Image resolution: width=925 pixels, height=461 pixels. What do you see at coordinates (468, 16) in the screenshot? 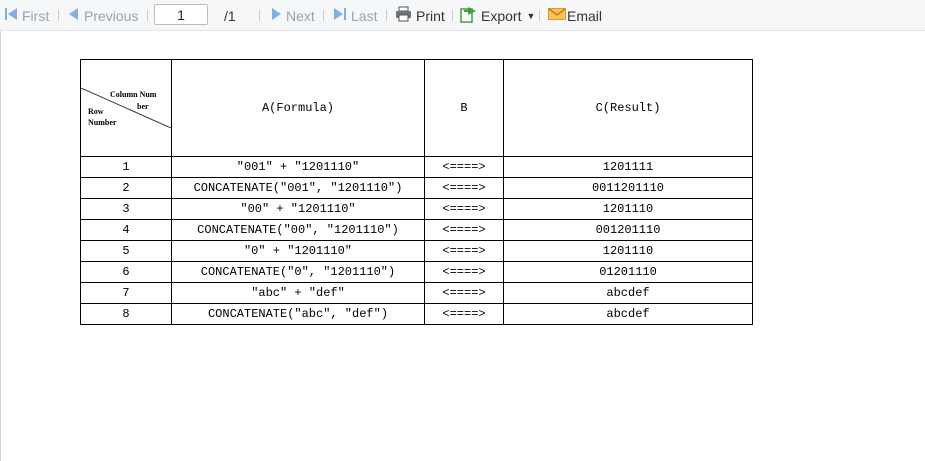
I see `export-icon` at bounding box center [468, 16].